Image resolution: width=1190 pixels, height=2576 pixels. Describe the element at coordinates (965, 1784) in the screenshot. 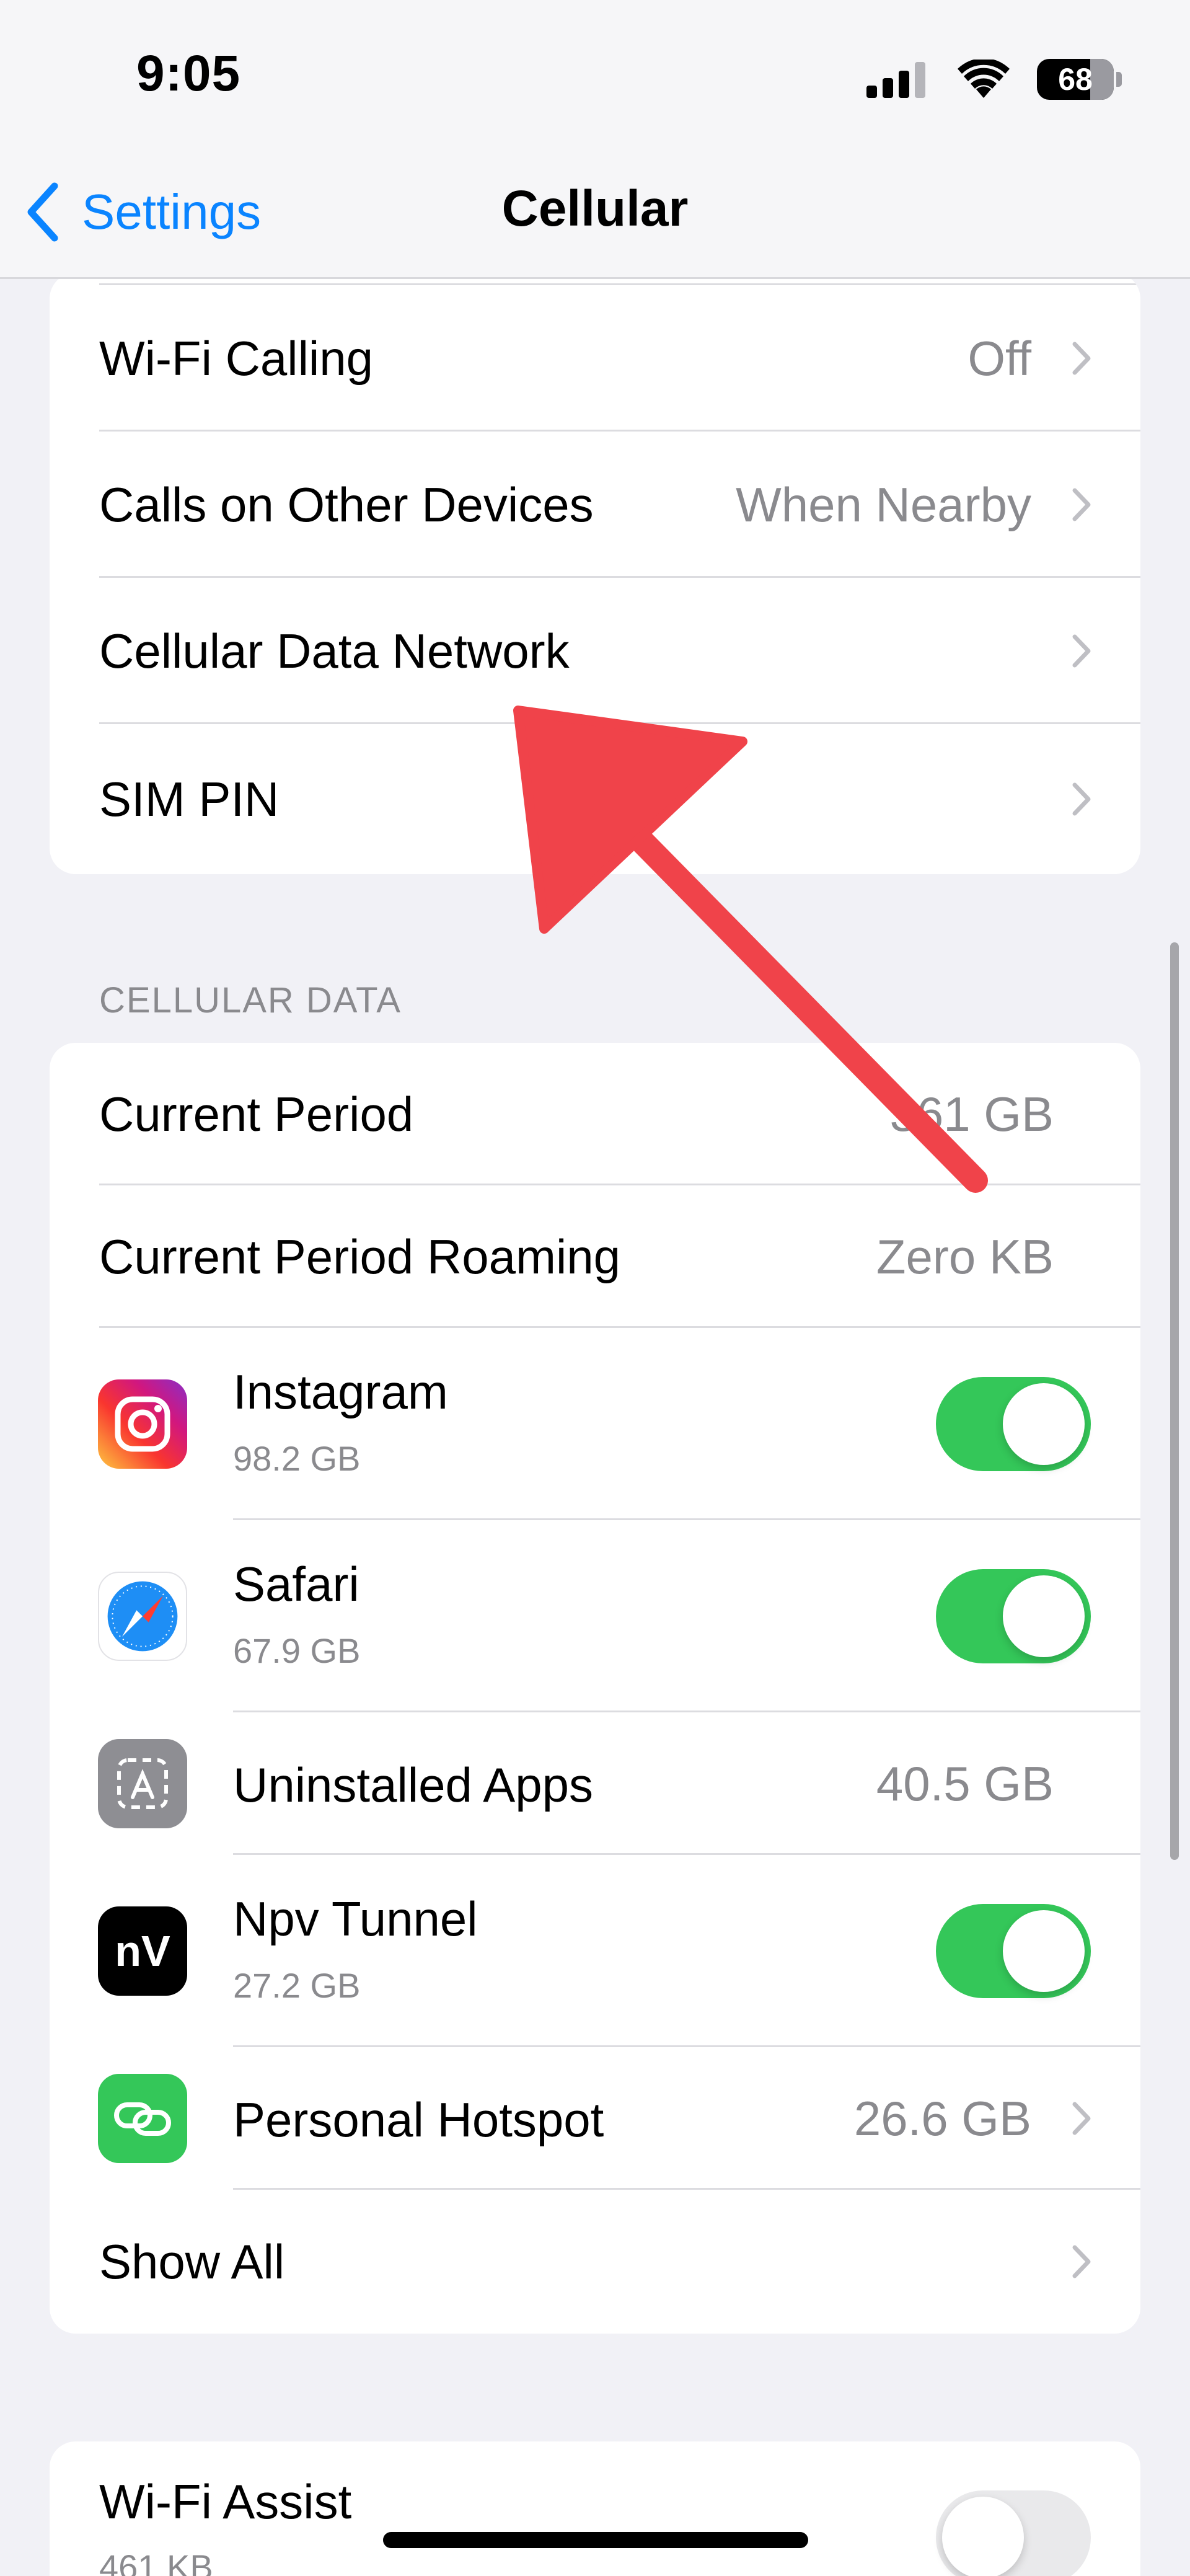

I see `app-usage: 40.5 GB` at that location.